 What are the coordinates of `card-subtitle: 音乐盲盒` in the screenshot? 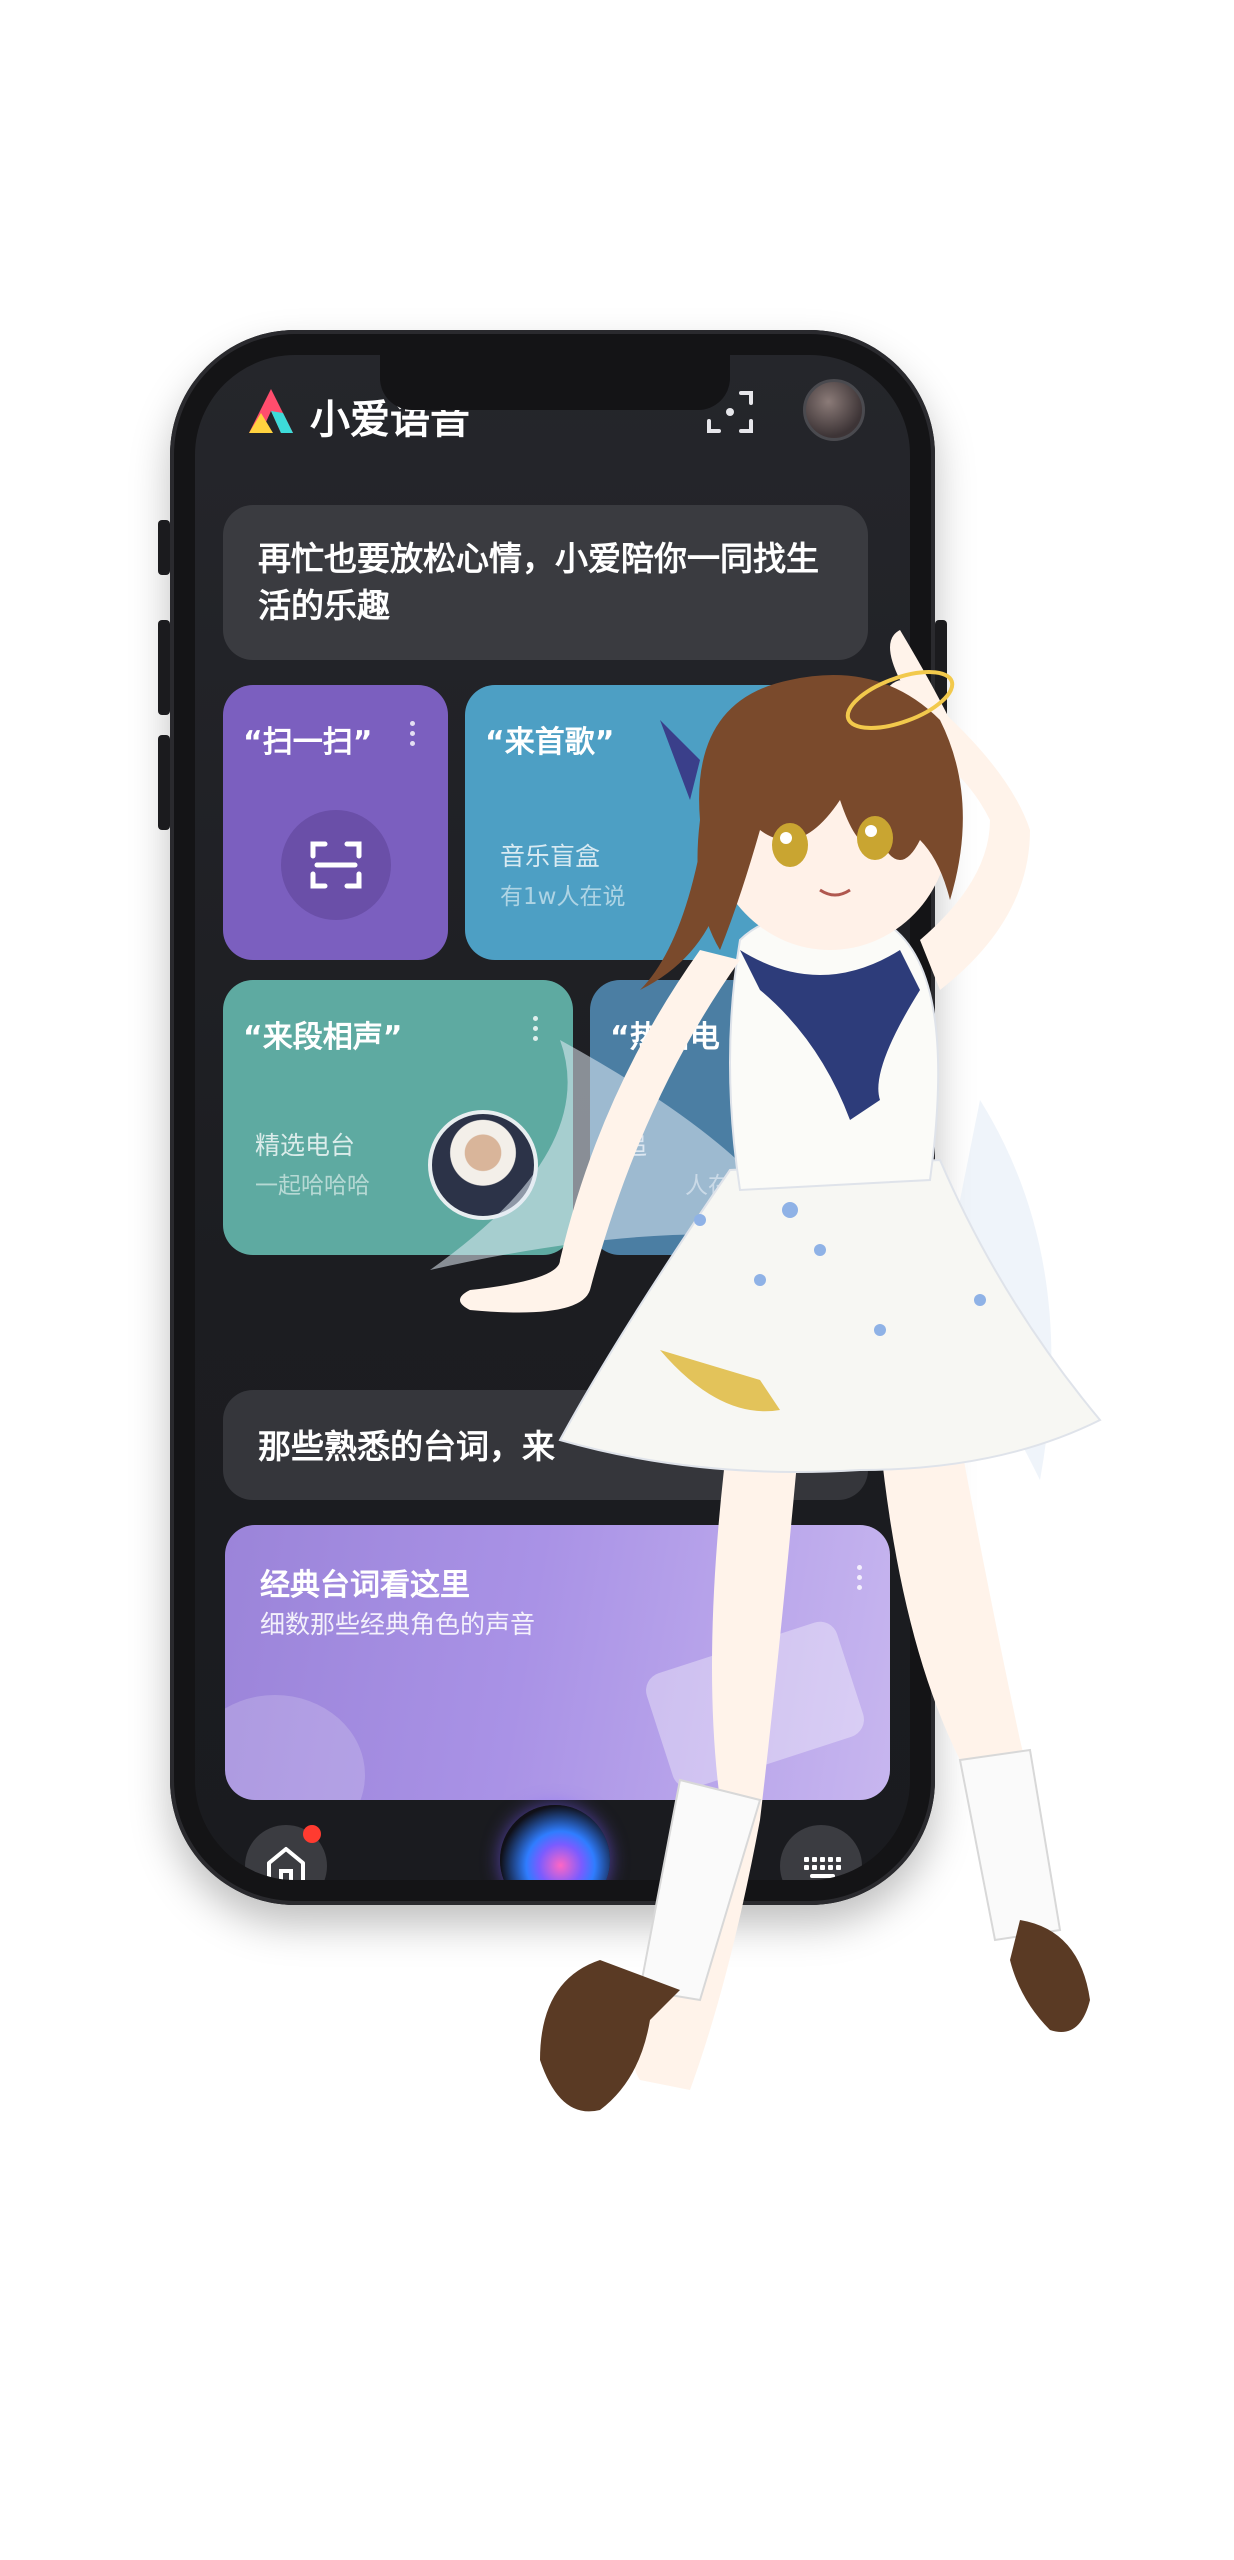 It's located at (550, 856).